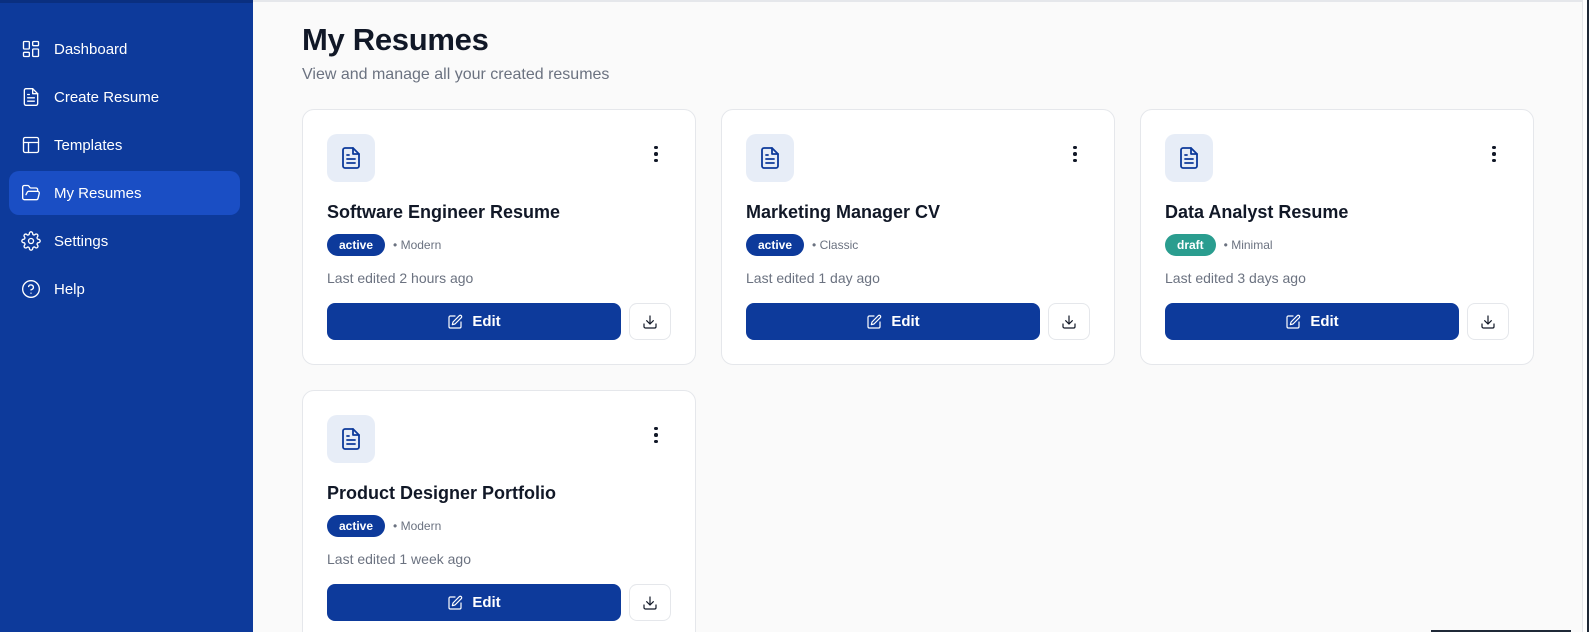  Describe the element at coordinates (31, 97) in the screenshot. I see `file-text-icon` at that location.